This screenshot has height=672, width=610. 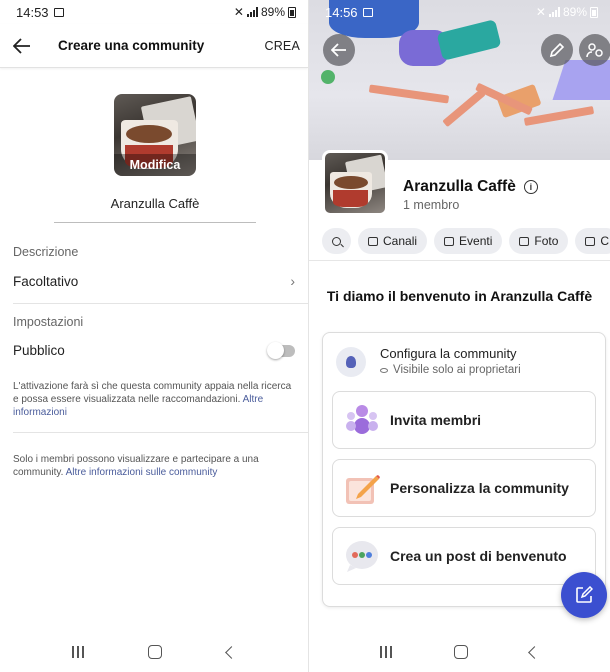 I want to click on community-avatar, so click(x=355, y=183).